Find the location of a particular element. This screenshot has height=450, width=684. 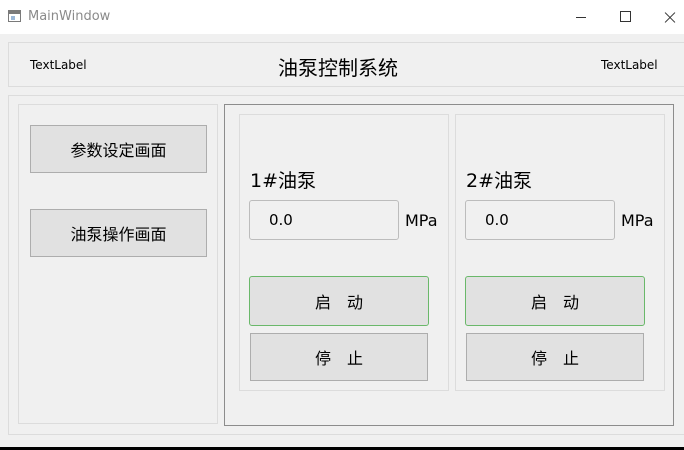

pump-2-pressure-field: 0.0 is located at coordinates (540, 220).